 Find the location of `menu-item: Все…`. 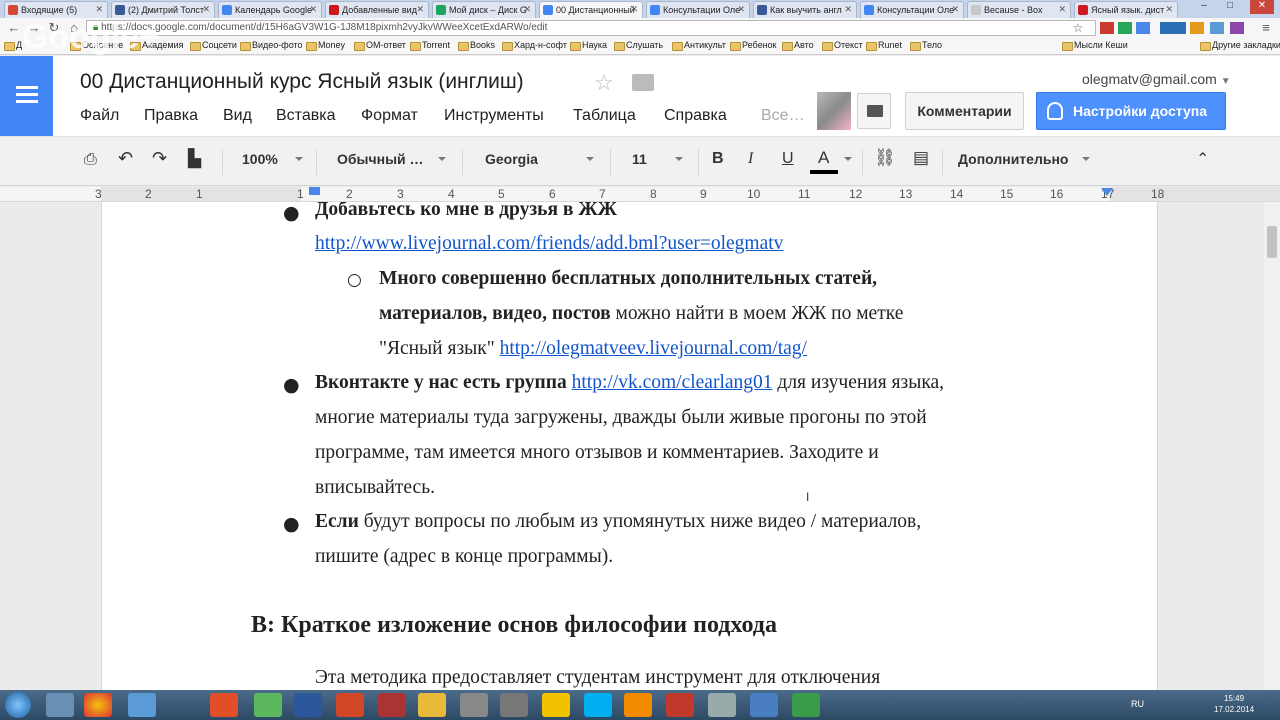

menu-item: Все… is located at coordinates (783, 116).